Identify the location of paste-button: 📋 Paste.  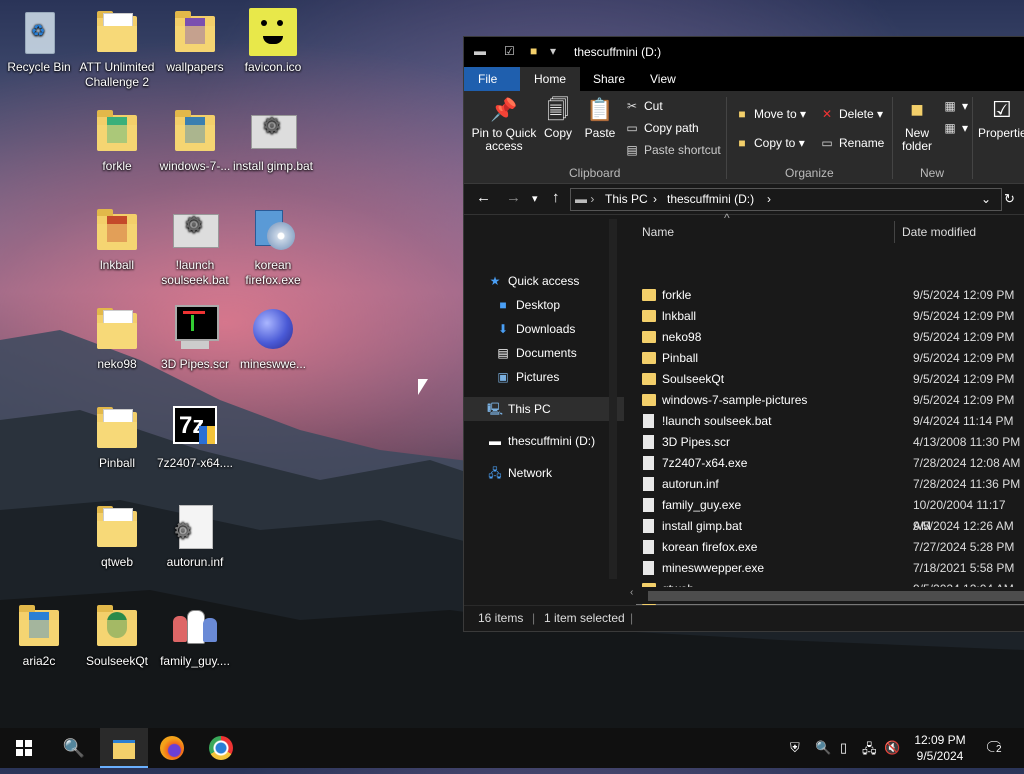
(600, 118).